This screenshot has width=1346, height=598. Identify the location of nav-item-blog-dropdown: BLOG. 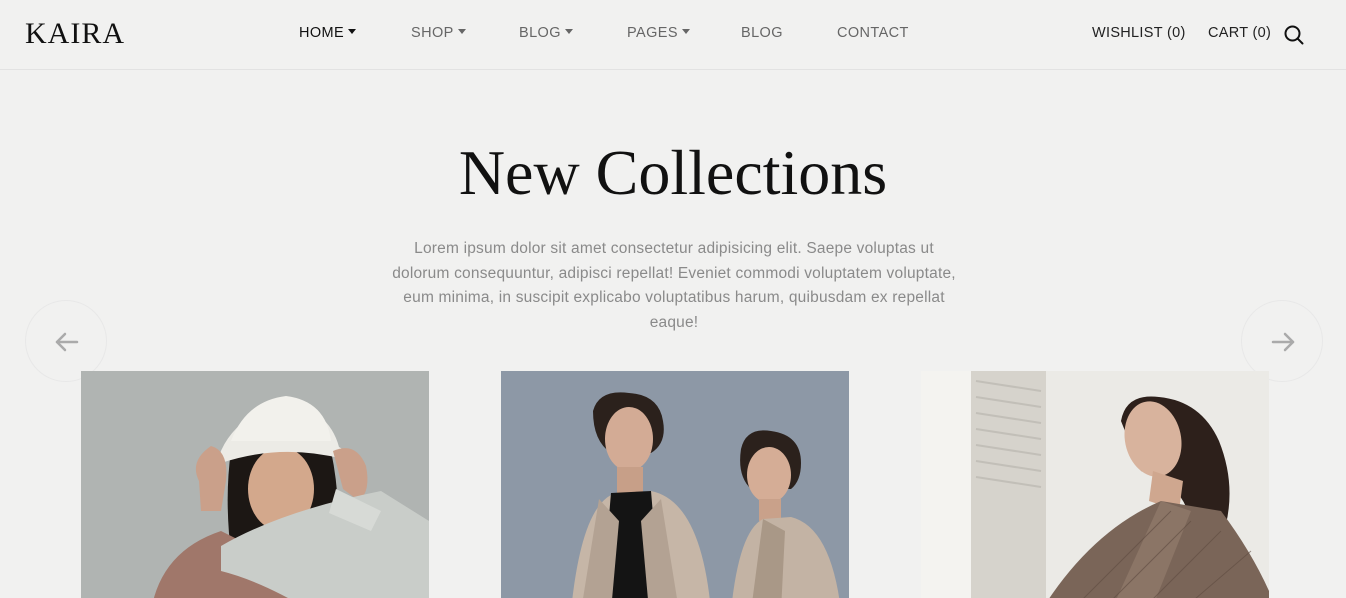
(546, 33).